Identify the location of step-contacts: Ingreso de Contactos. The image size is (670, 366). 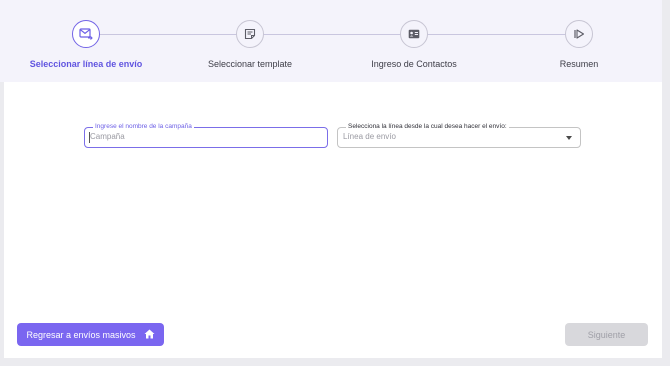
(414, 44).